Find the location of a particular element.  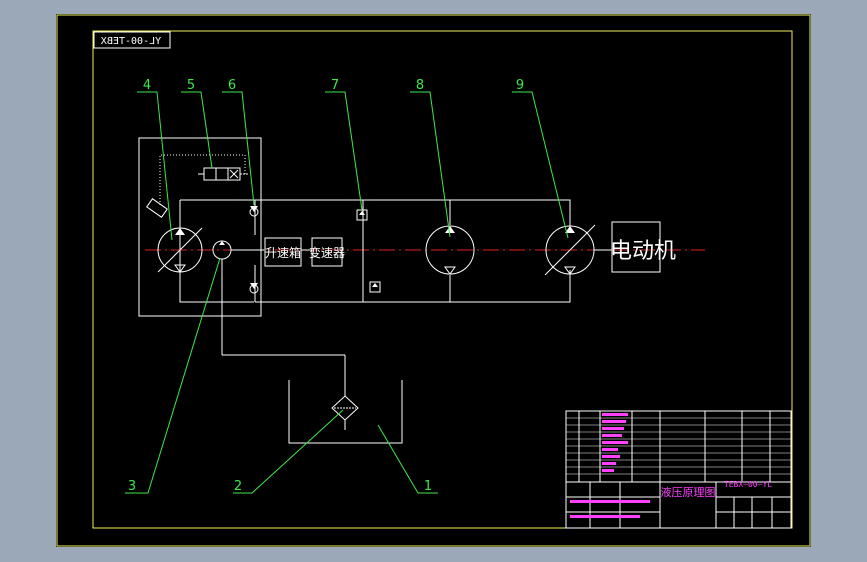

motor-label: 电动机 is located at coordinates (643, 251).